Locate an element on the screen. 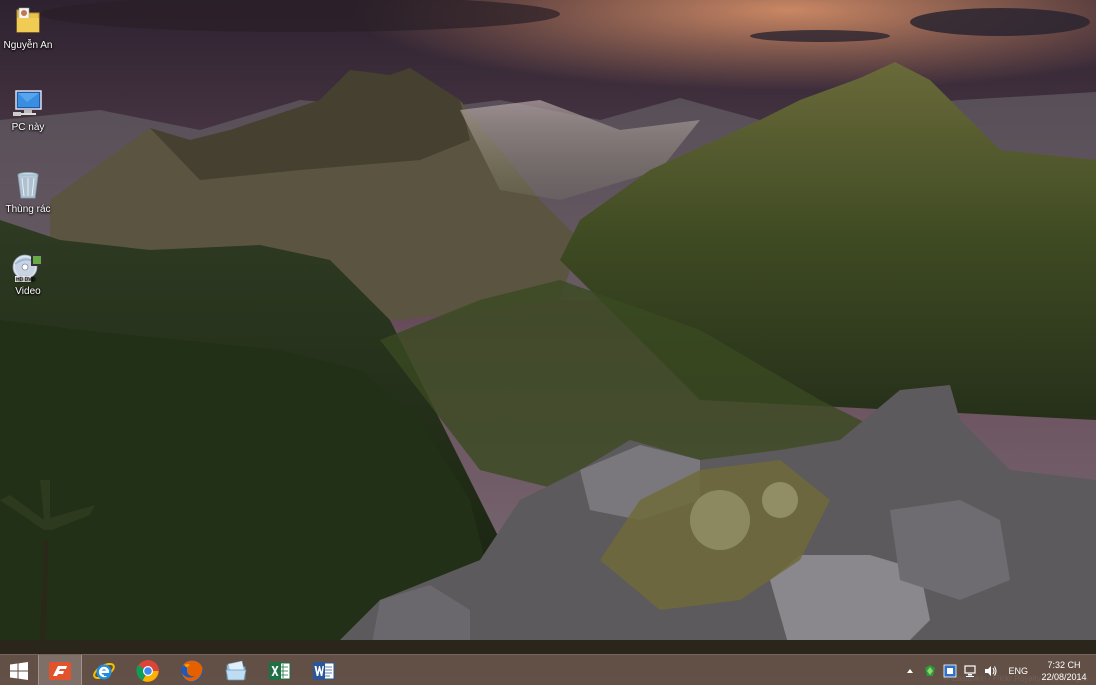  network-button is located at coordinates (970, 671).